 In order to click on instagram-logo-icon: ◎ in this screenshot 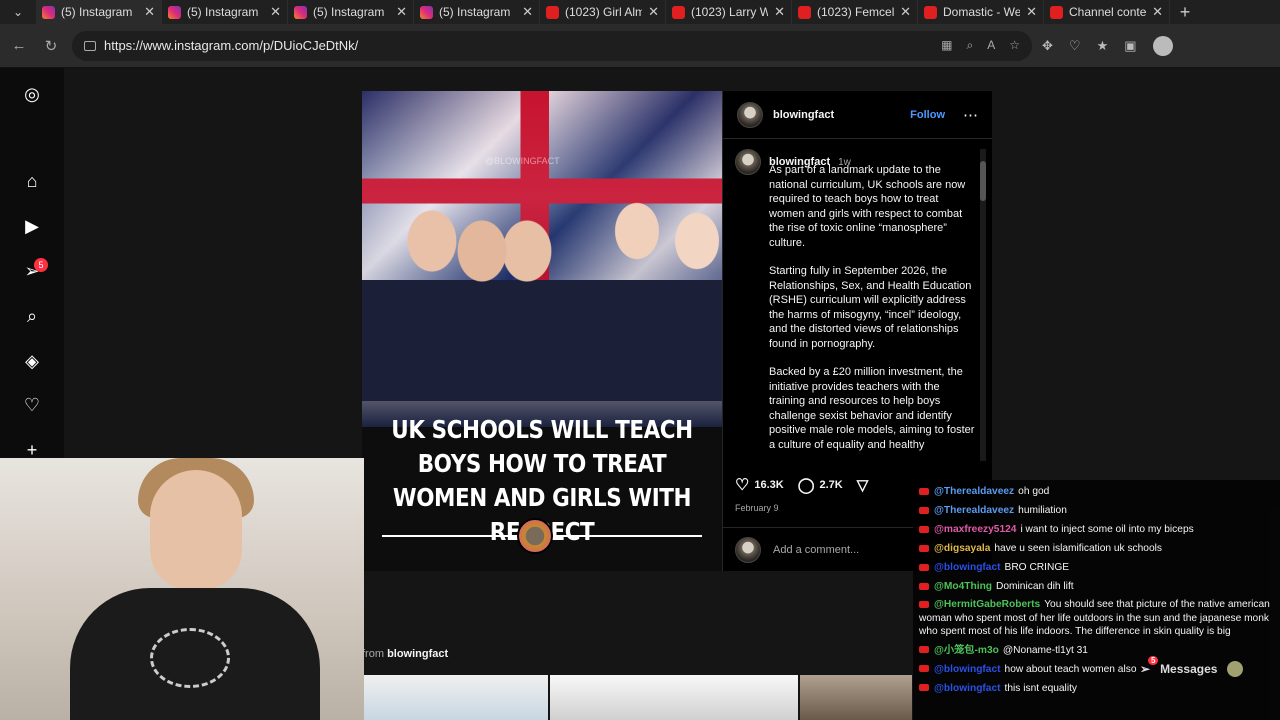, I will do `click(32, 94)`.